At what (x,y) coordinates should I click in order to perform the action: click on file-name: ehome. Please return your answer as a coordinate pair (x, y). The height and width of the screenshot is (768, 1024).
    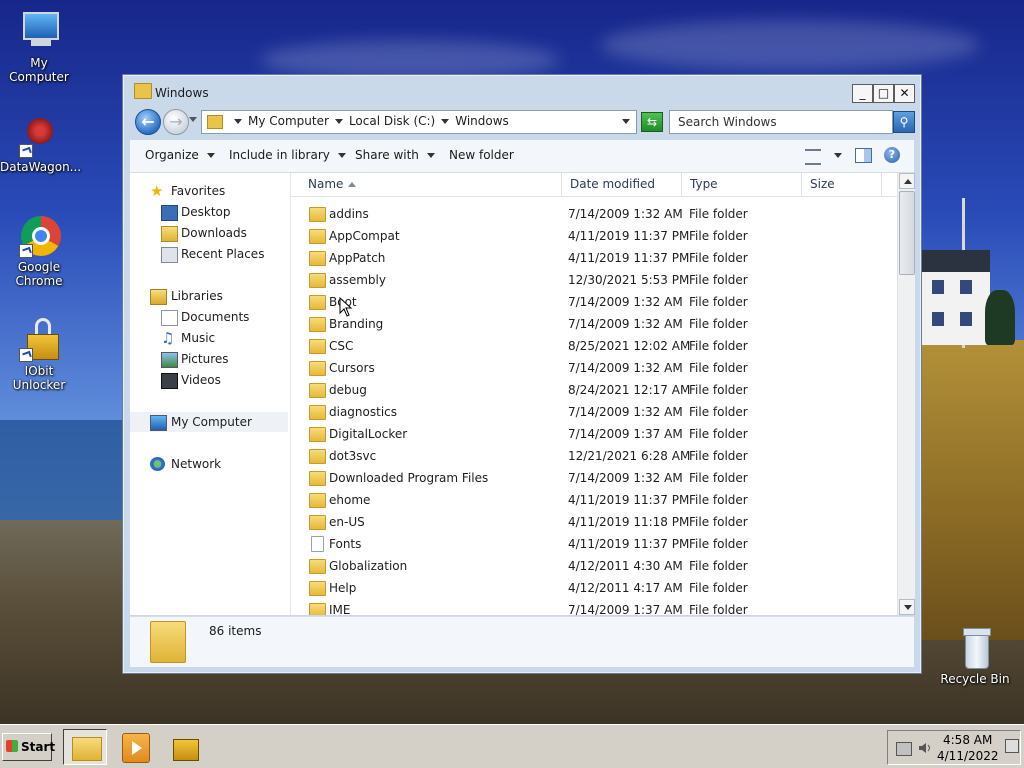
    Looking at the image, I should click on (350, 500).